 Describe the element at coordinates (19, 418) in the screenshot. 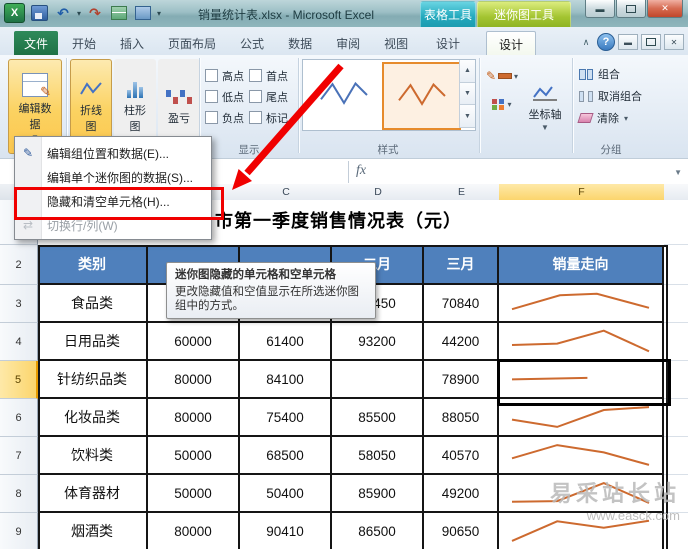

I see `row-header-6: 6` at that location.